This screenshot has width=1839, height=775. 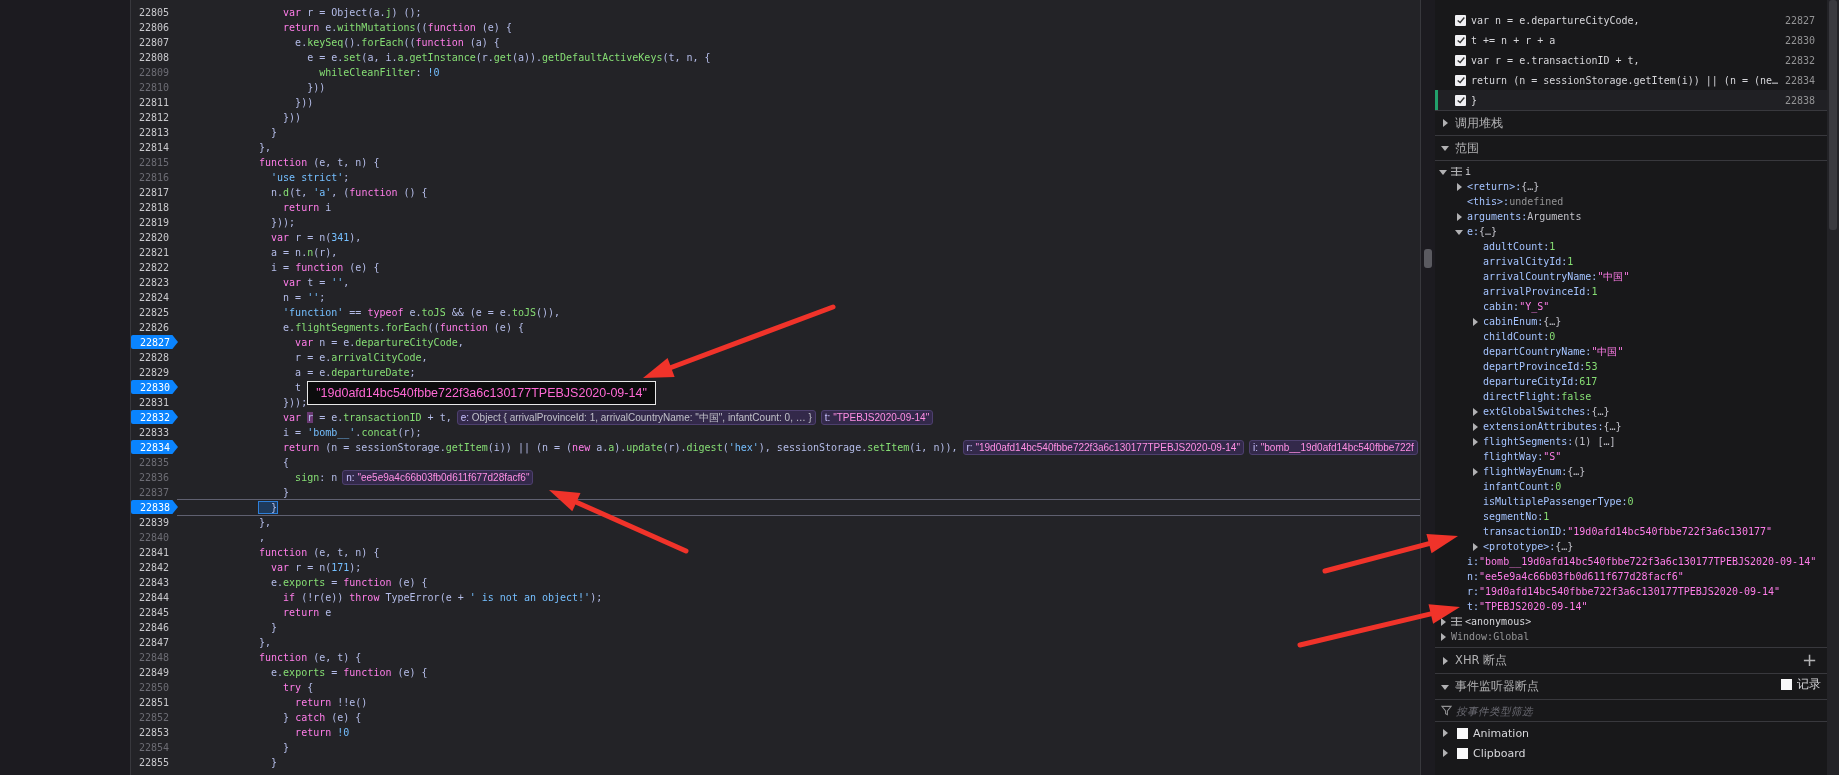 What do you see at coordinates (304, 298) in the screenshot?
I see `code-line: n = '';` at bounding box center [304, 298].